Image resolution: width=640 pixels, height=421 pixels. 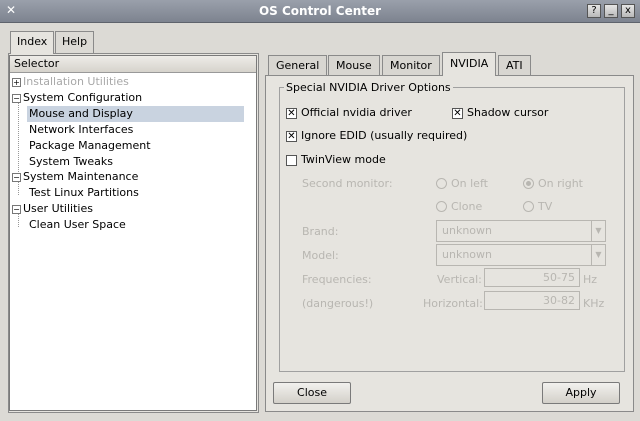 I want to click on tree-item-label: User Utilities, so click(x=58, y=208).